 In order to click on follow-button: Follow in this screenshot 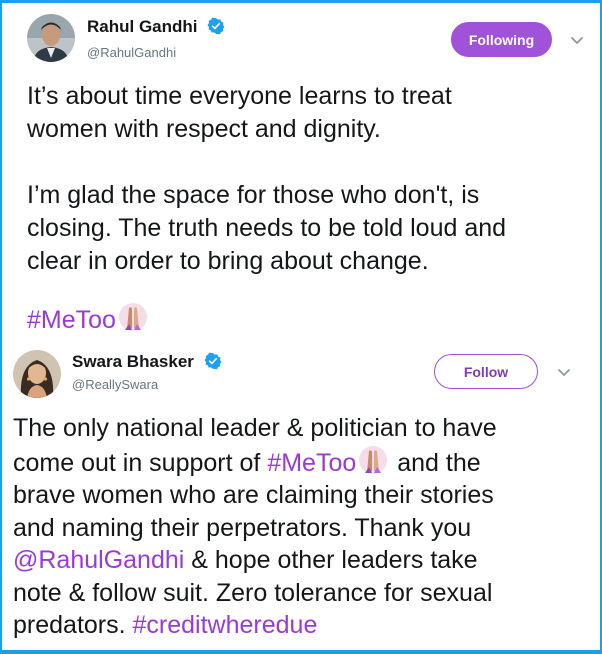, I will do `click(486, 371)`.